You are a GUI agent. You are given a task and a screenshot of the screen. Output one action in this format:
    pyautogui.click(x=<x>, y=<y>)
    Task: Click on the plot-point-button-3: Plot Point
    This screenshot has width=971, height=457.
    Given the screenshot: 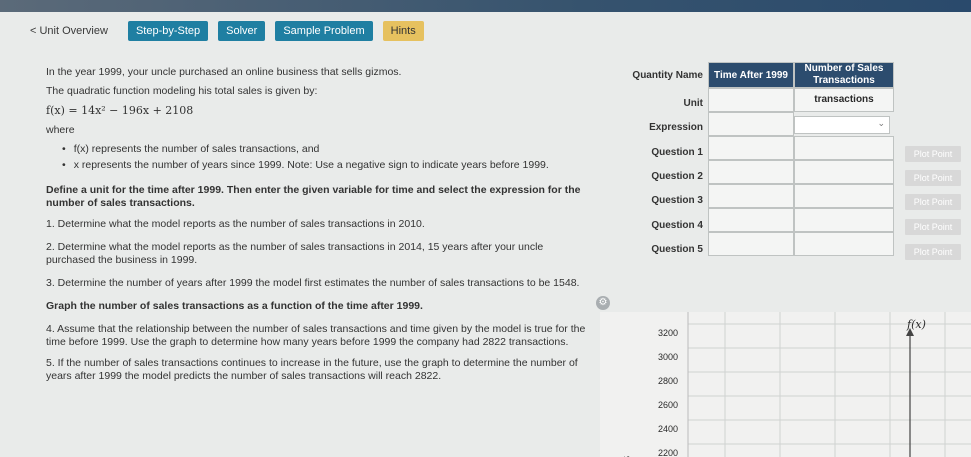 What is the action you would take?
    pyautogui.click(x=933, y=202)
    